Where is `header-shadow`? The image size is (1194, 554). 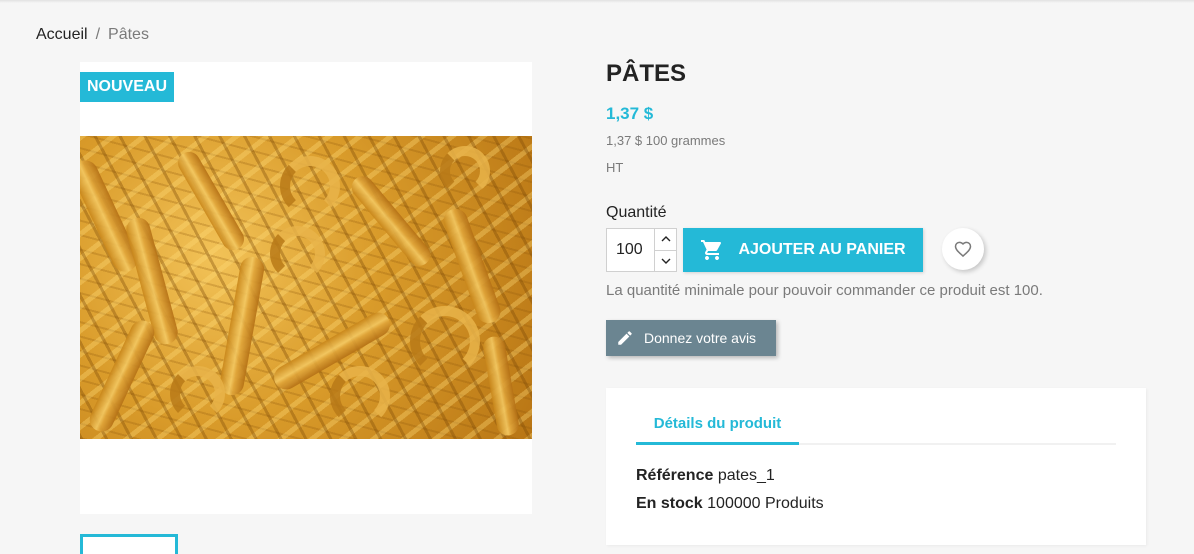 header-shadow is located at coordinates (597, 1).